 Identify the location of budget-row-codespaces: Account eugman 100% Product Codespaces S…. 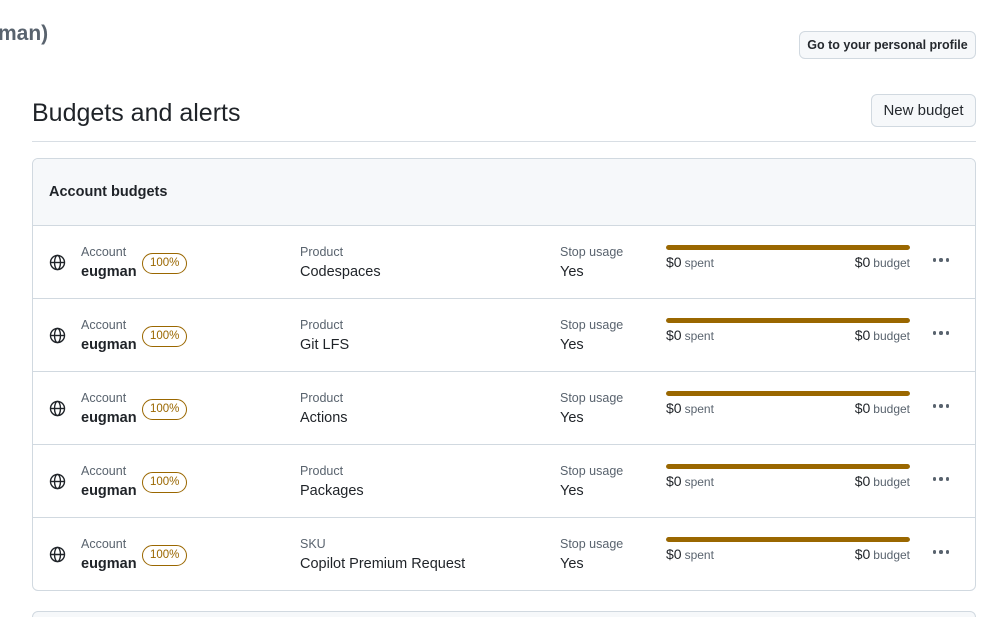
(504, 262).